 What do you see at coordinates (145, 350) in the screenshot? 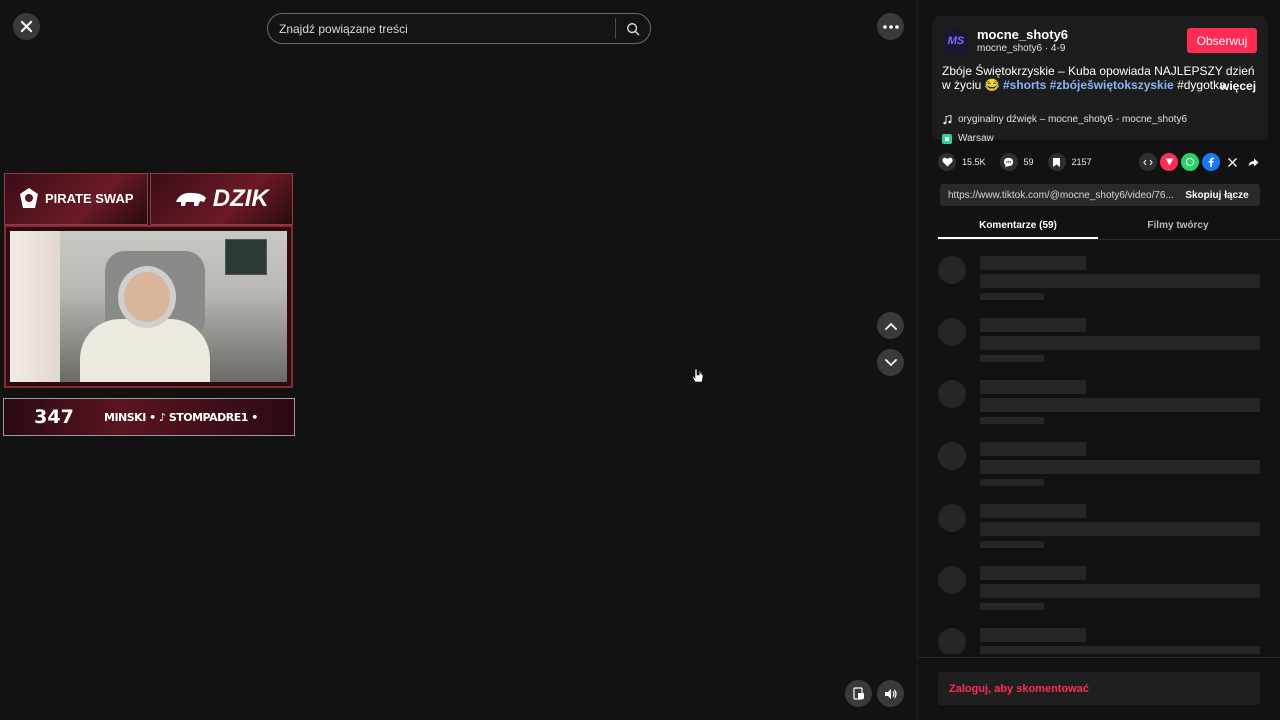
I see `cam-person-body` at bounding box center [145, 350].